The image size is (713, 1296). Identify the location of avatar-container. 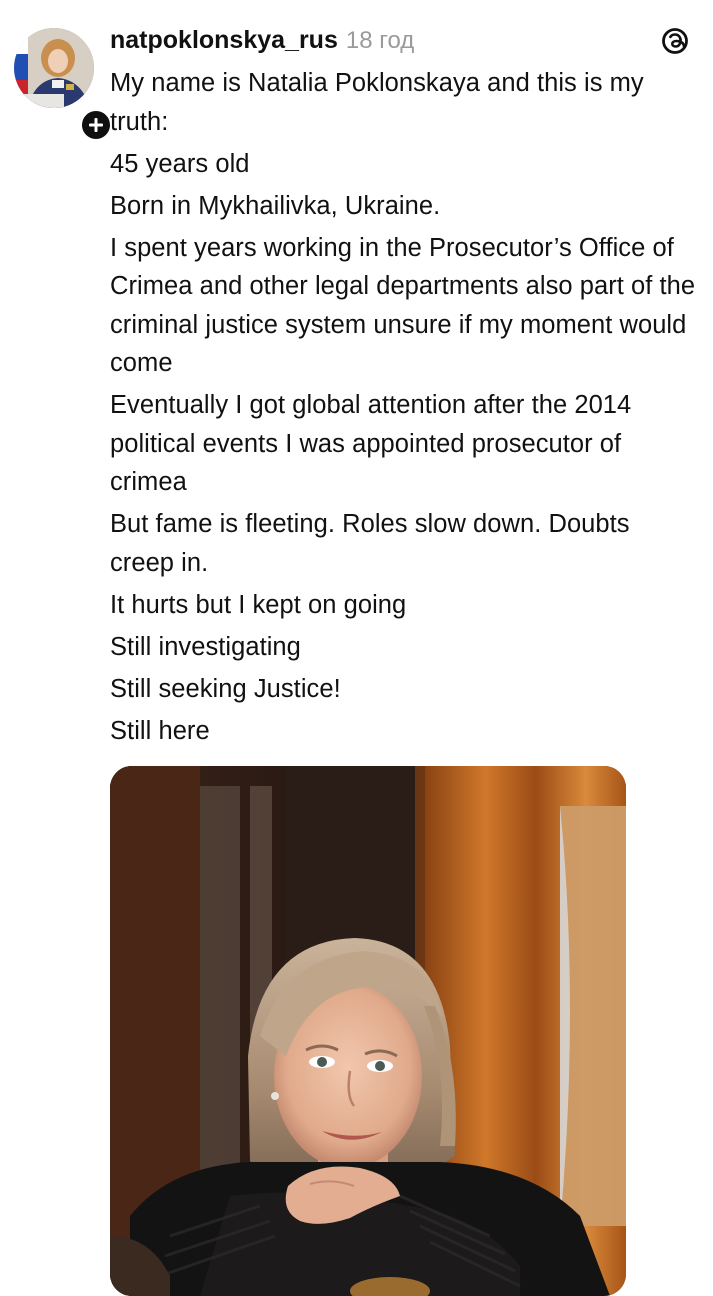
(63, 85).